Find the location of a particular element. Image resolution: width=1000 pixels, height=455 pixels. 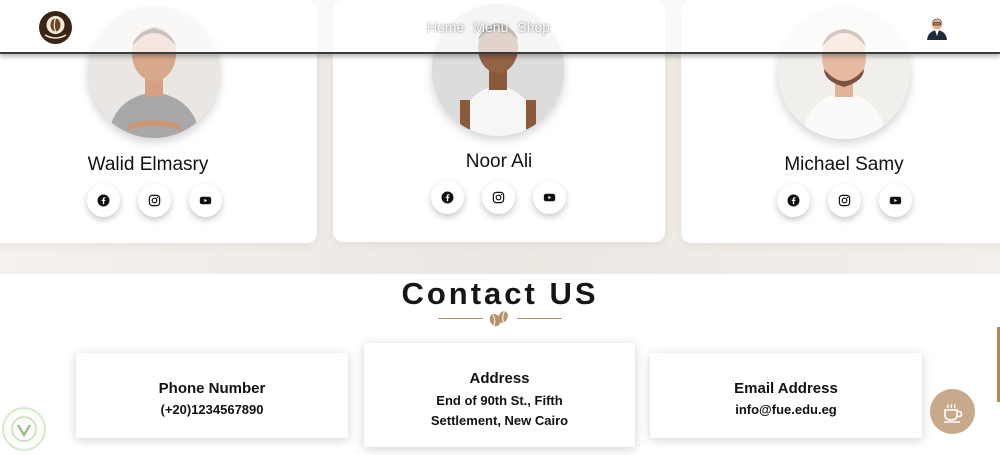

coffee-cup-button is located at coordinates (952, 411).